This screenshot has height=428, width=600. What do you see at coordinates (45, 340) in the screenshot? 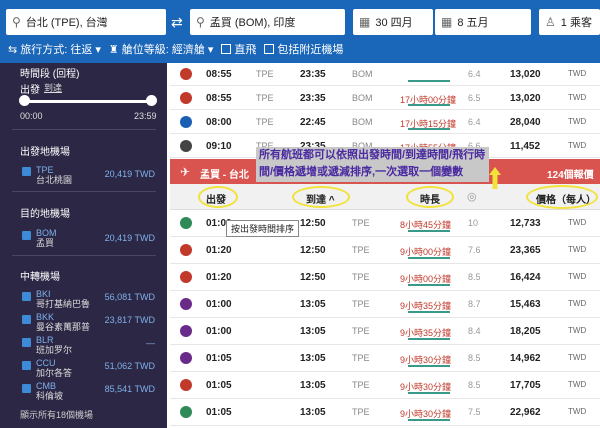
I see `airport-code: BLR` at bounding box center [45, 340].